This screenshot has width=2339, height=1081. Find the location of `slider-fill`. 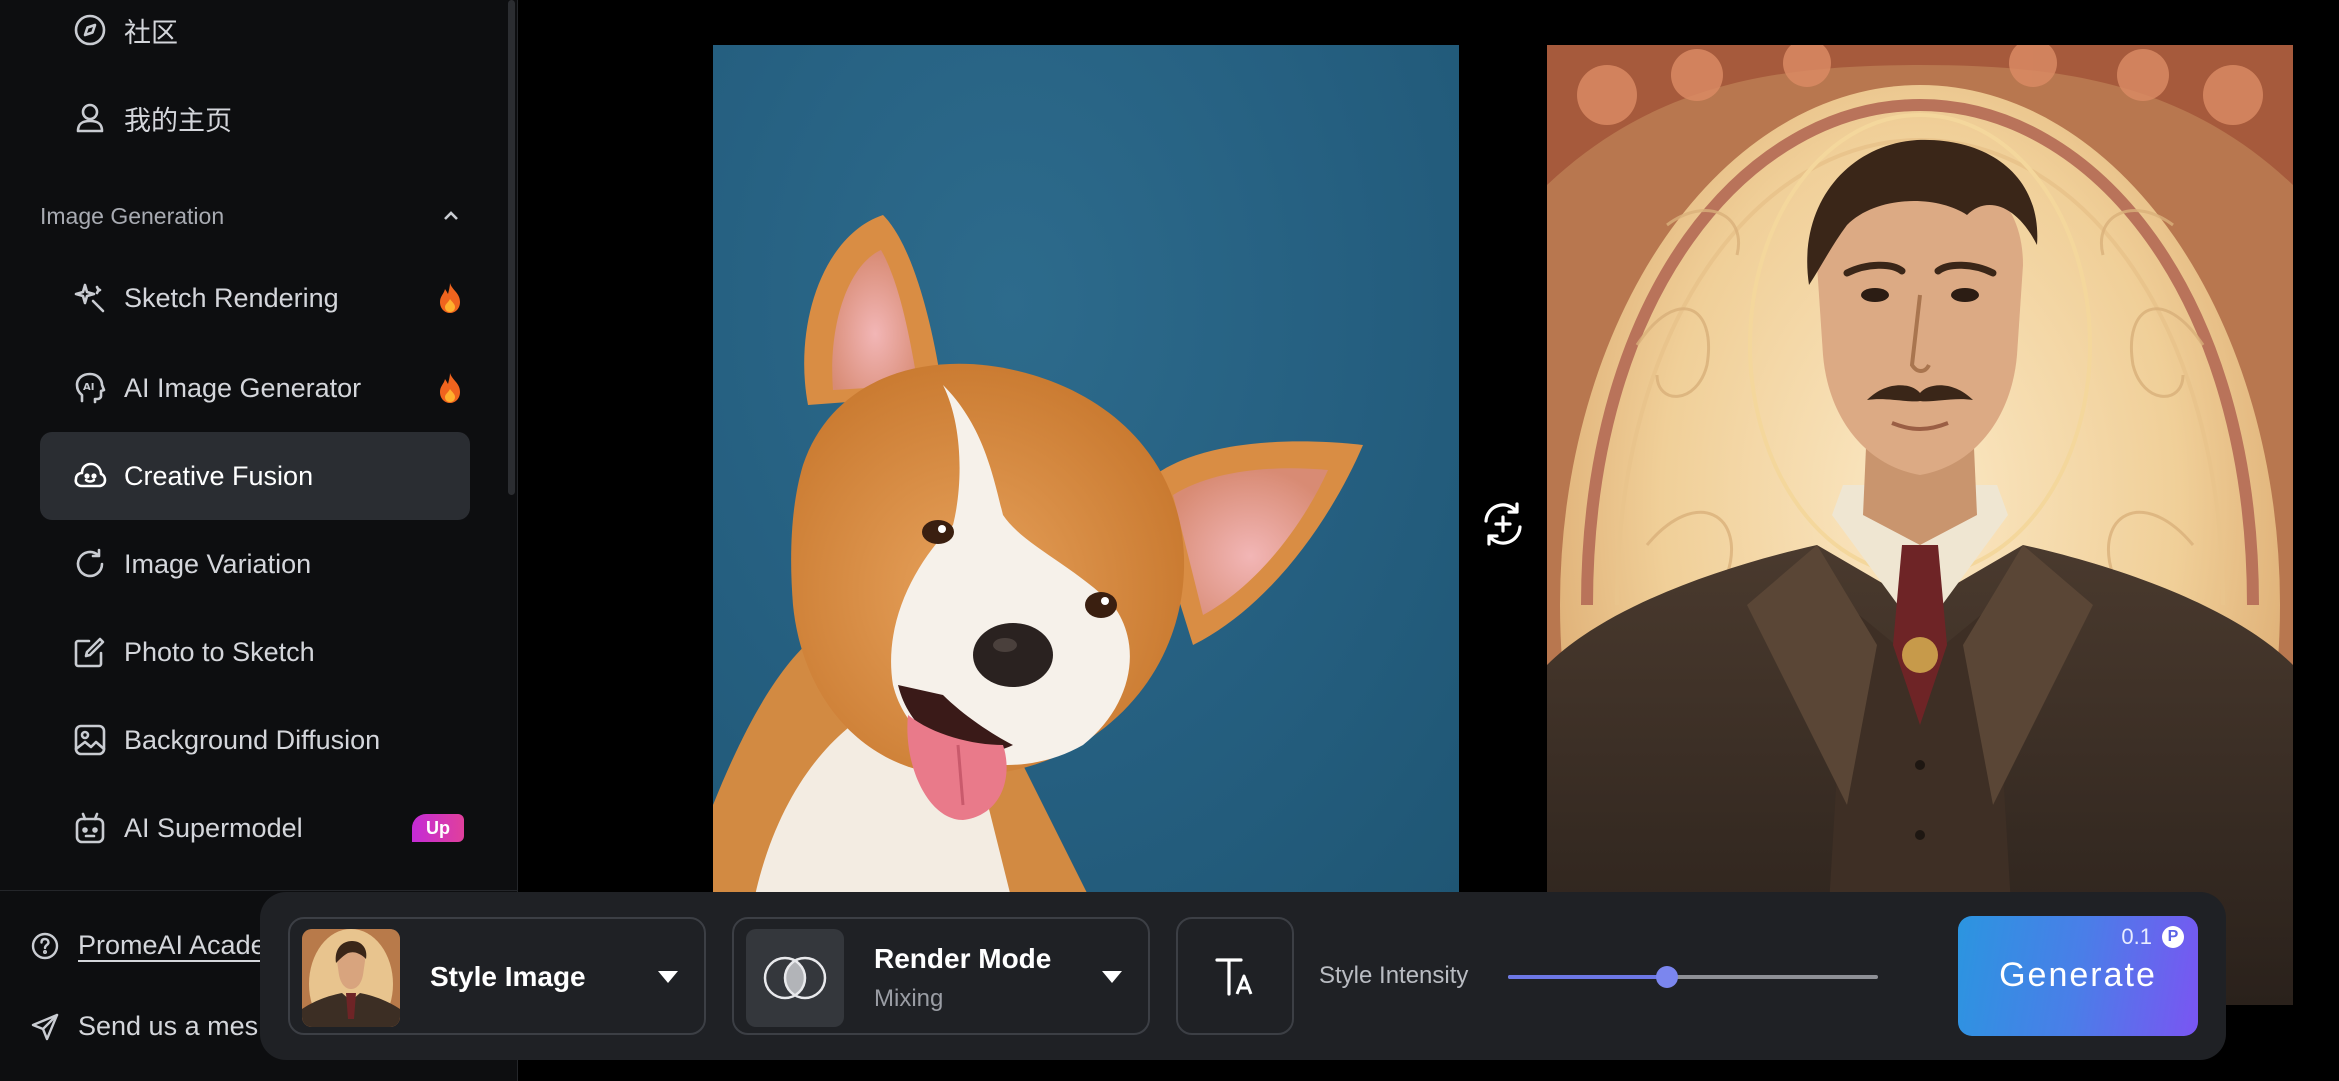

slider-fill is located at coordinates (1588, 977).